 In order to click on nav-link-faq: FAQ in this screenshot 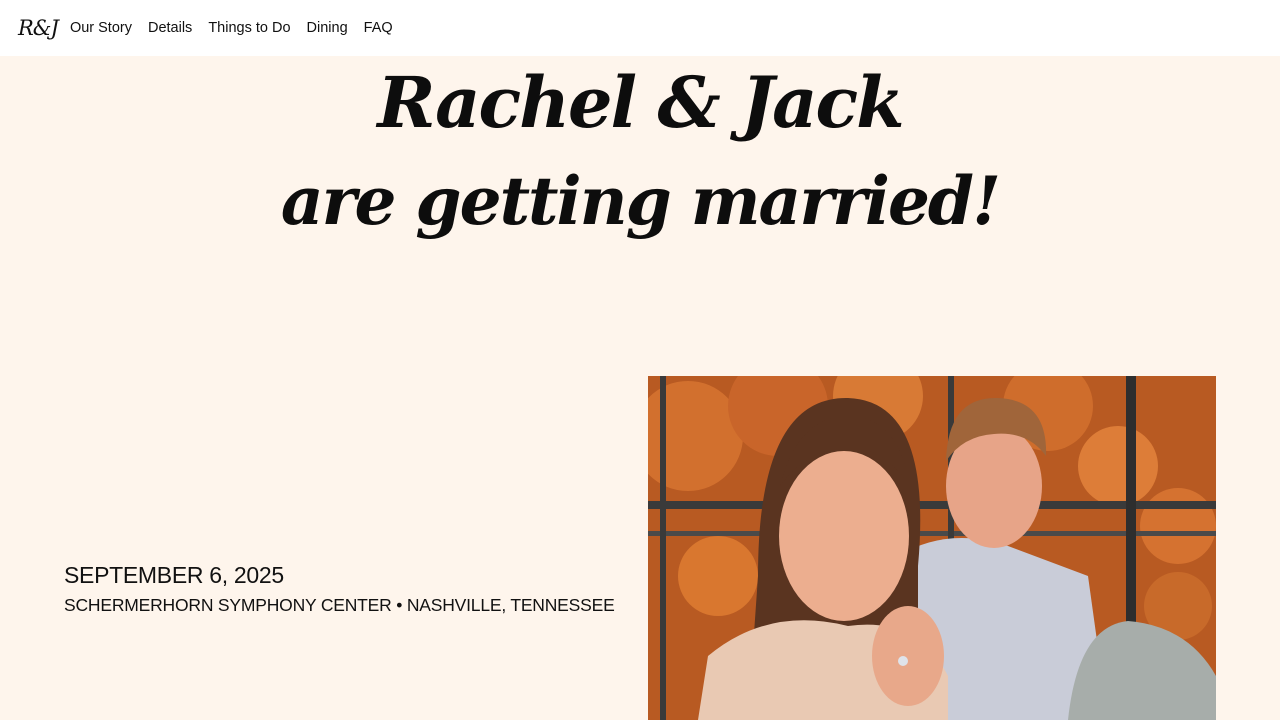, I will do `click(378, 28)`.